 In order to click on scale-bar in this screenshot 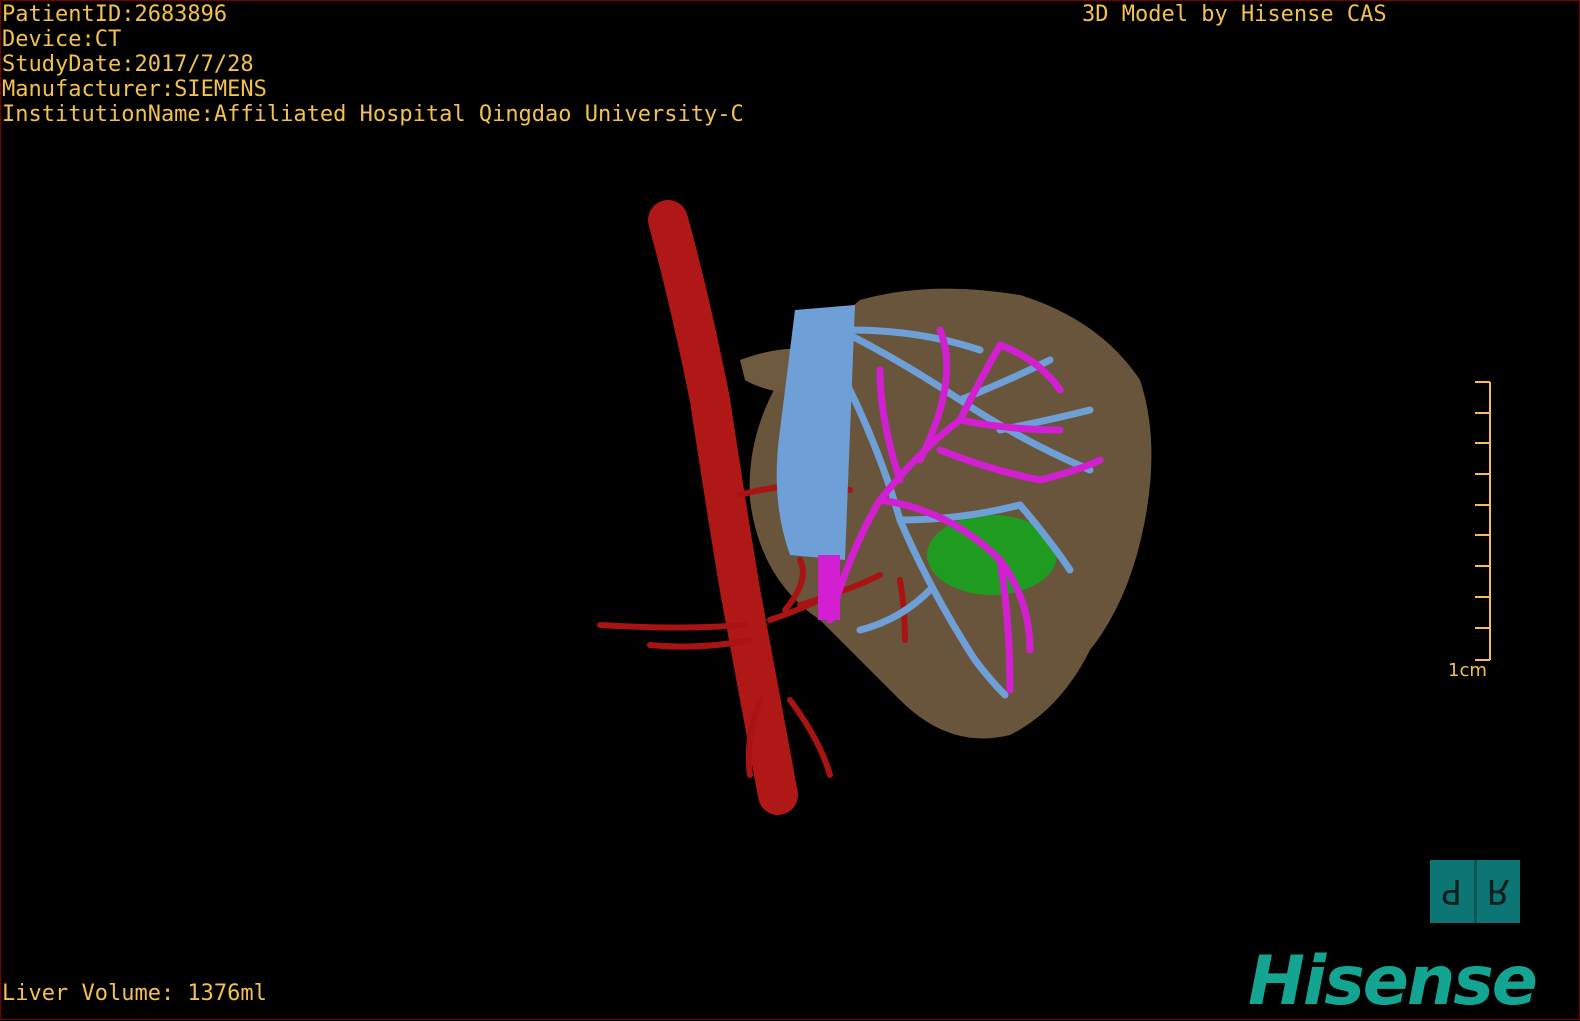, I will do `click(1483, 521)`.